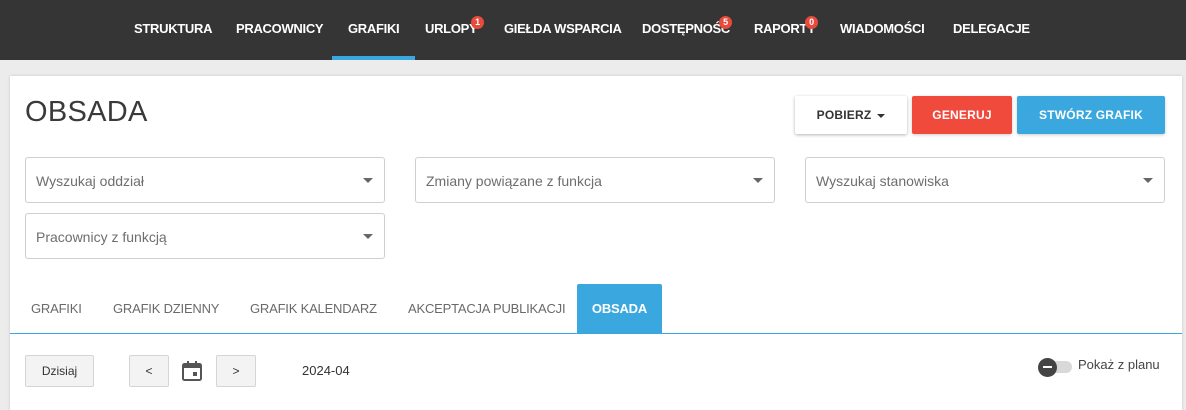 The height and width of the screenshot is (410, 1186). I want to click on show-from-plan-toggle, so click(1056, 367).